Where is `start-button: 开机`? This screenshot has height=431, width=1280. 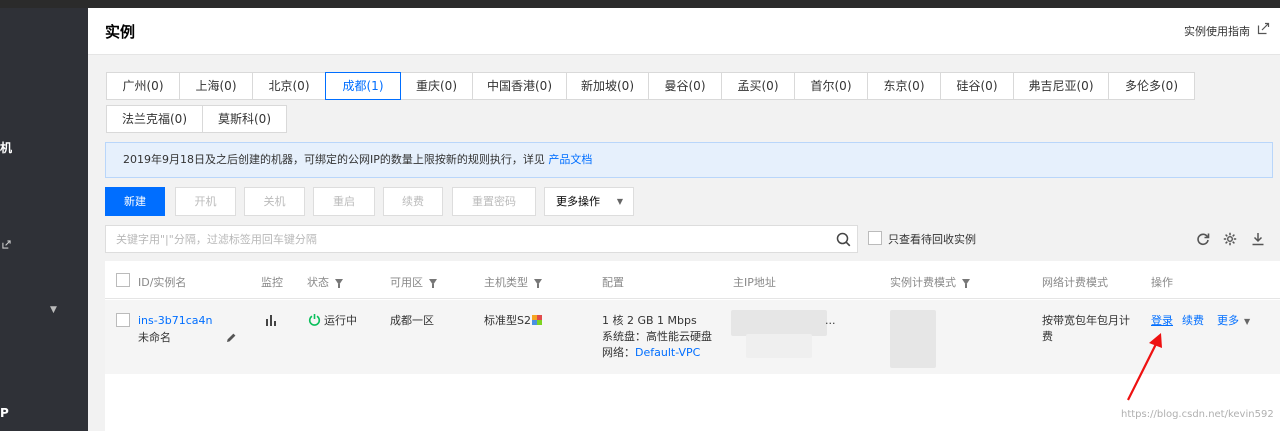
start-button: 开机 is located at coordinates (205, 201).